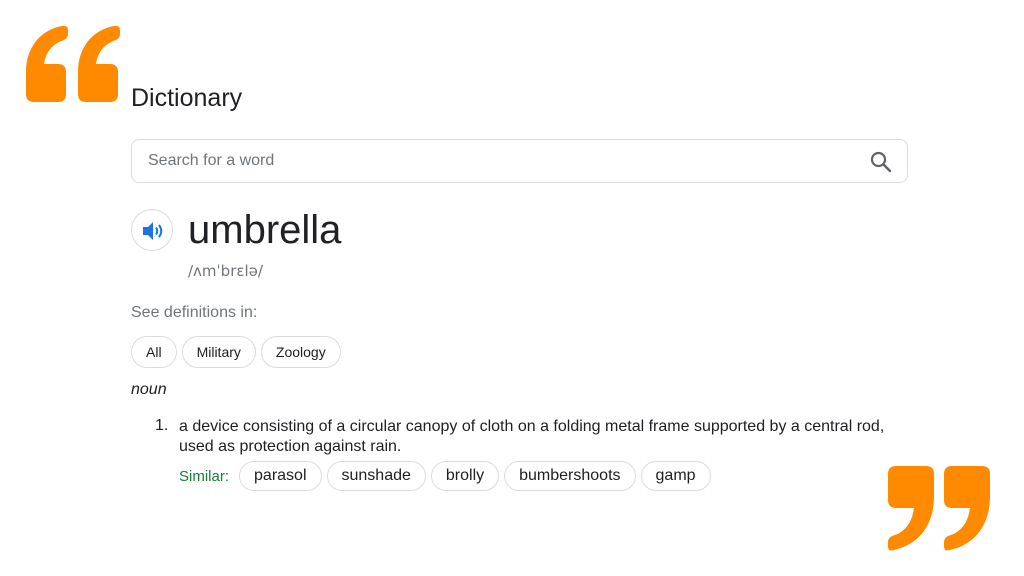  What do you see at coordinates (225, 271) in the screenshot?
I see `phonetic-transcription: /ʌmˈbrɛlə/` at bounding box center [225, 271].